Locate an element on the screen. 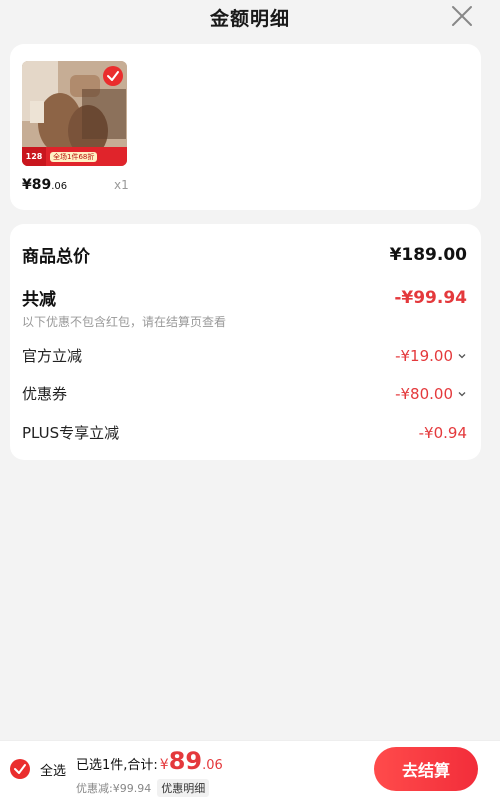 Image resolution: width=500 pixels, height=797 pixels. header: 金额明细 is located at coordinates (250, 17).